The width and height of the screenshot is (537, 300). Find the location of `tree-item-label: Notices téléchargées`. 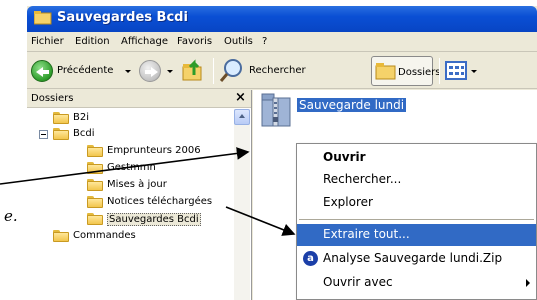

tree-item-label: Notices téléchargées is located at coordinates (160, 201).